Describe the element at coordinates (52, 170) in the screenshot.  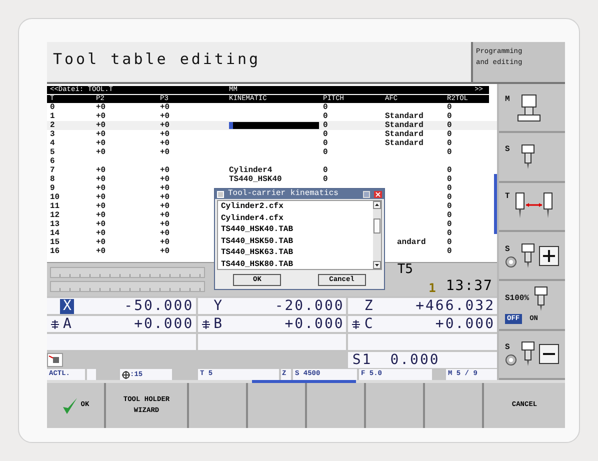
I see `table-cell: 7` at that location.